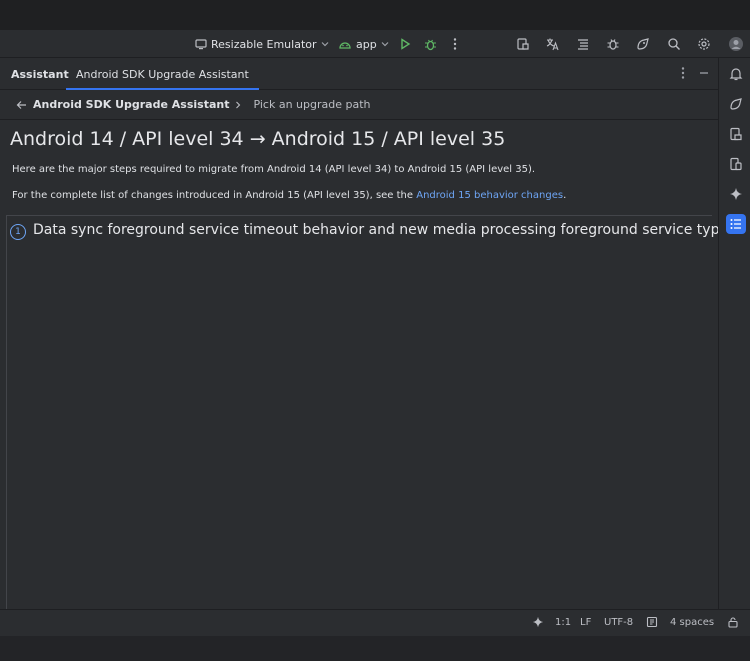  What do you see at coordinates (565, 195) in the screenshot?
I see `changes-suffix: .` at bounding box center [565, 195].